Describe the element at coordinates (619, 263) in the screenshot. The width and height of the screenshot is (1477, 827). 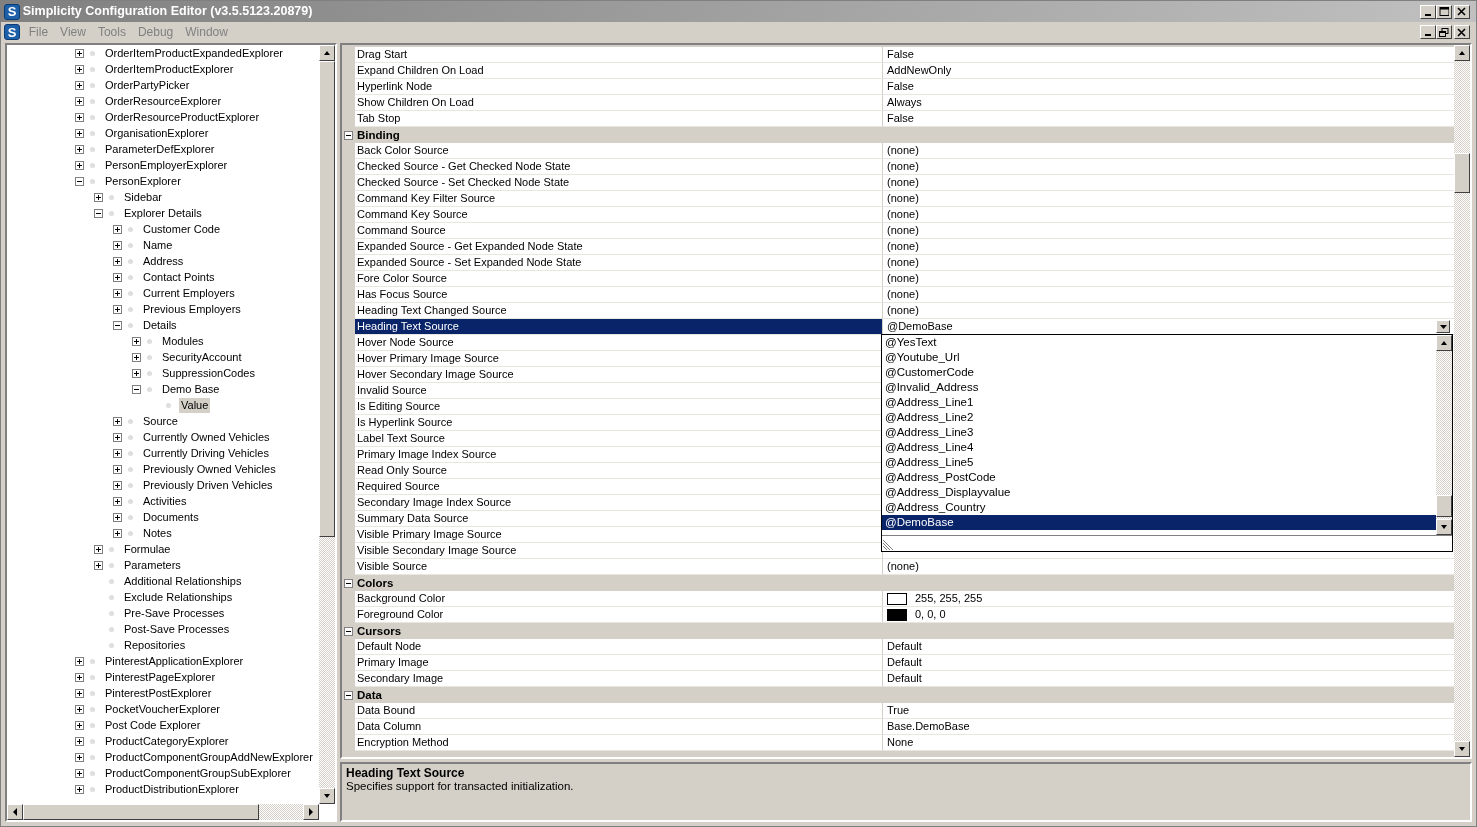
I see `property-name: Expanded Source - Set Expanded Node State` at that location.